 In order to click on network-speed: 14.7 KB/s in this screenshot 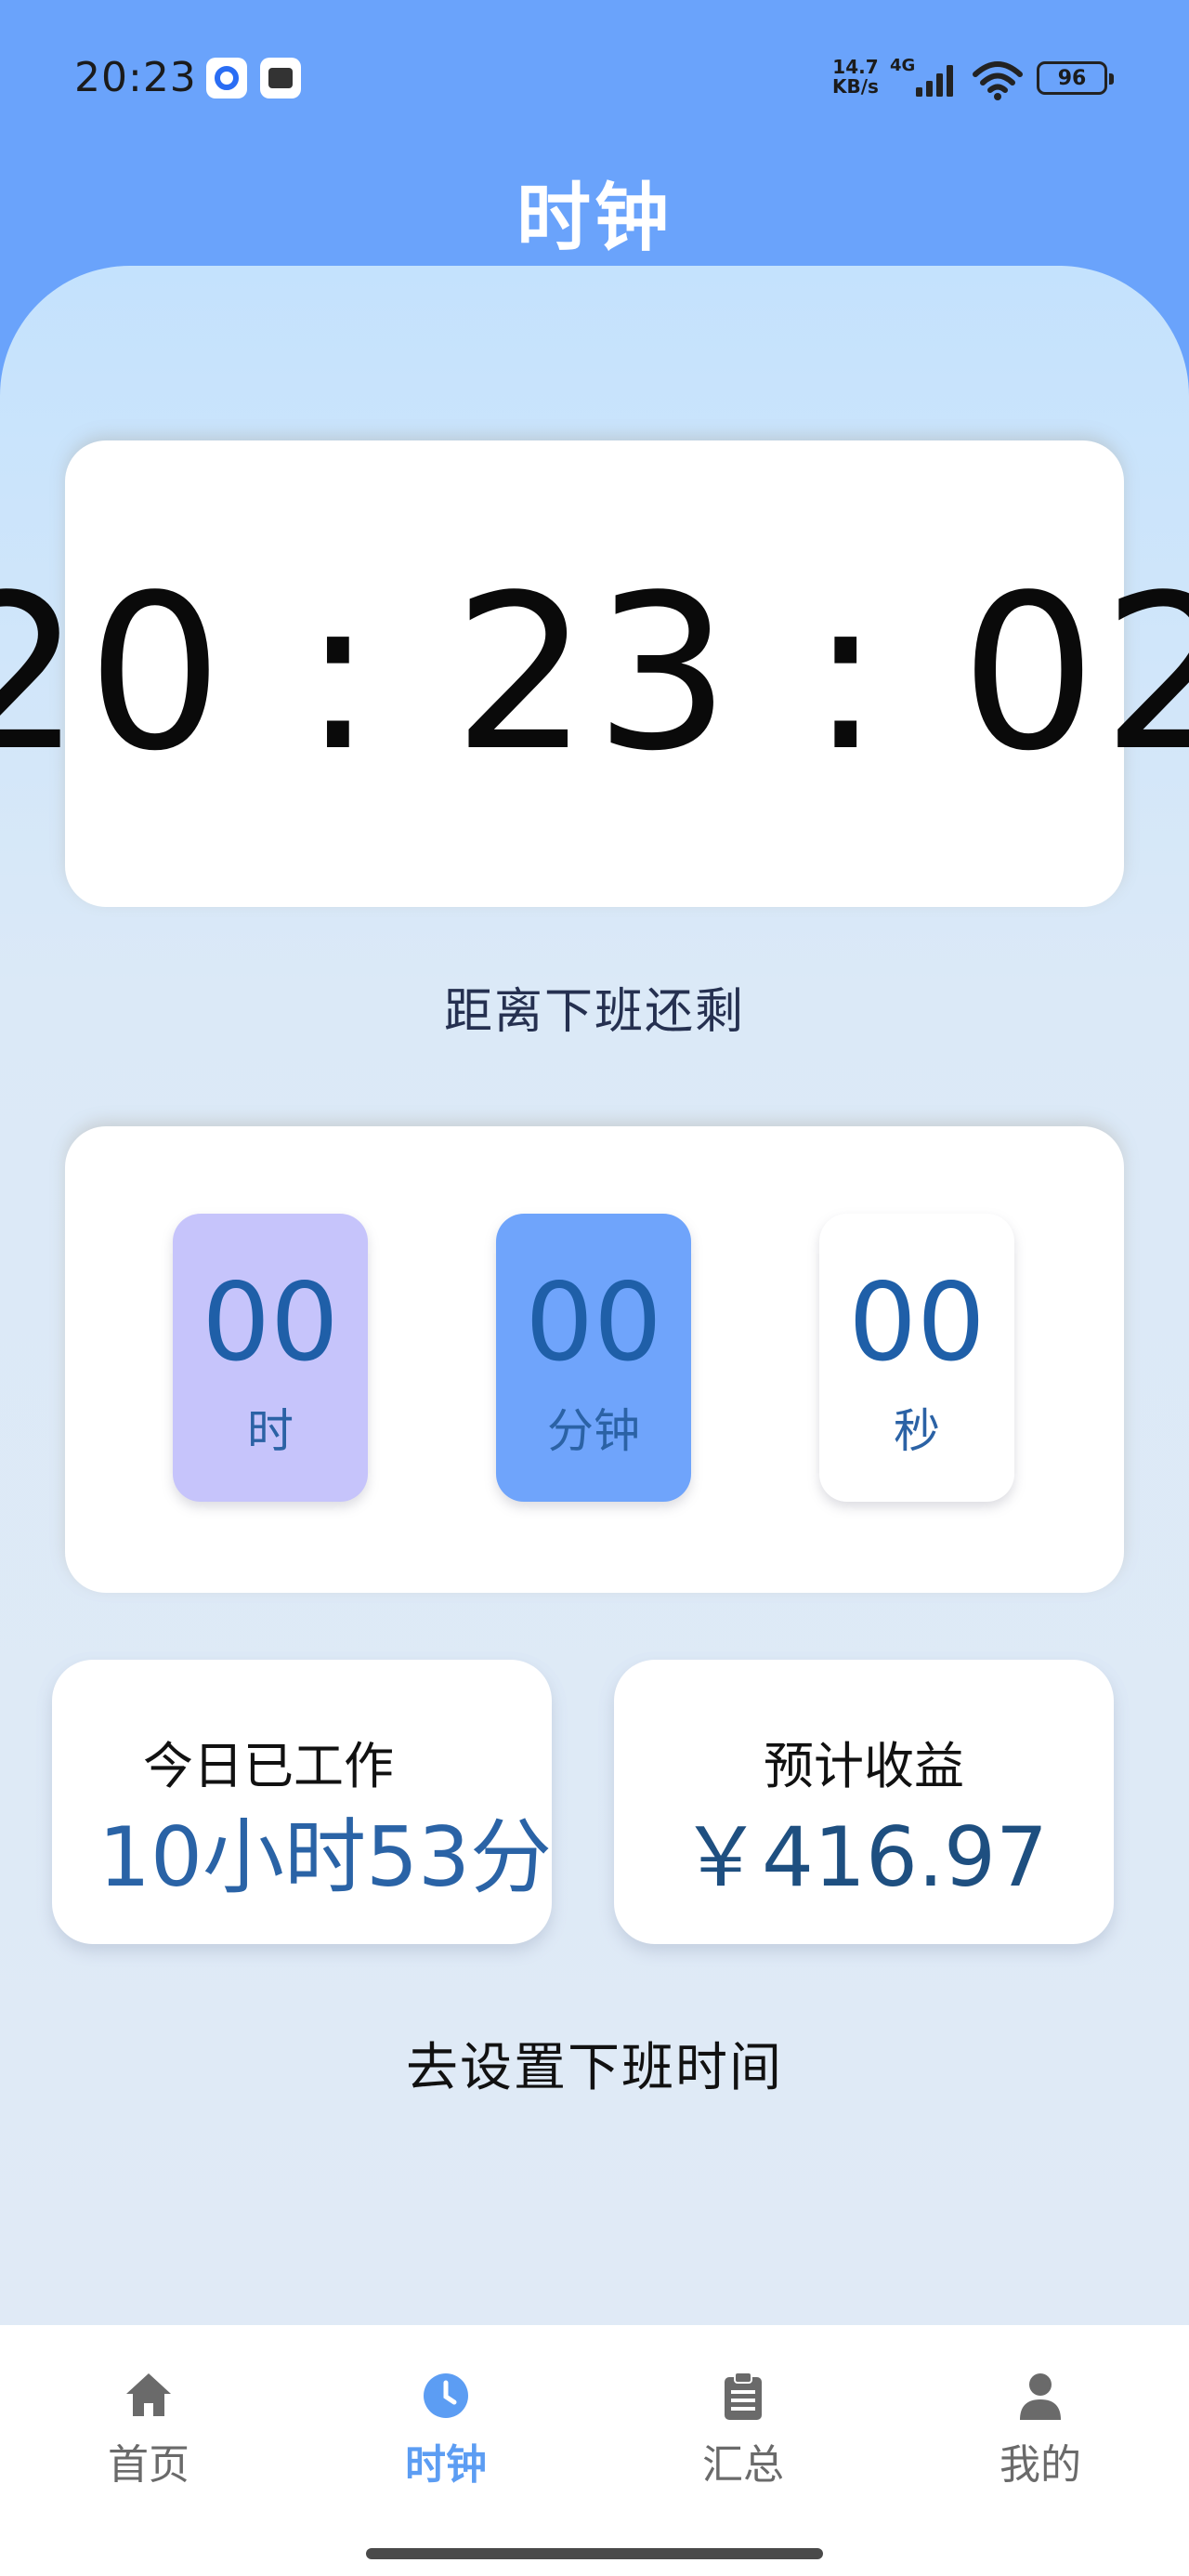, I will do `click(856, 77)`.